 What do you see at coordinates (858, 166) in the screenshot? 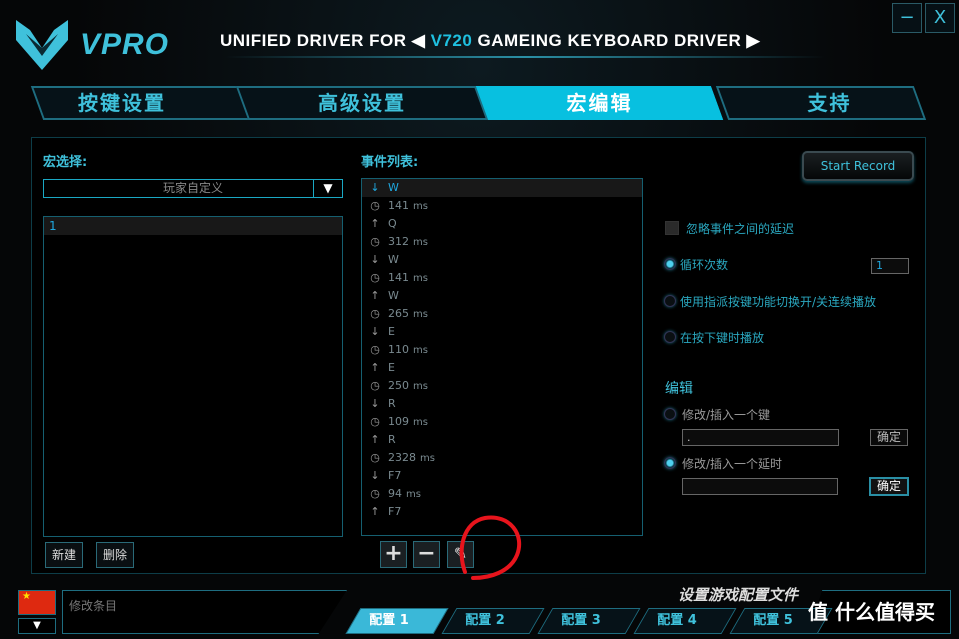
I see `start-record-button: Start Record` at bounding box center [858, 166].